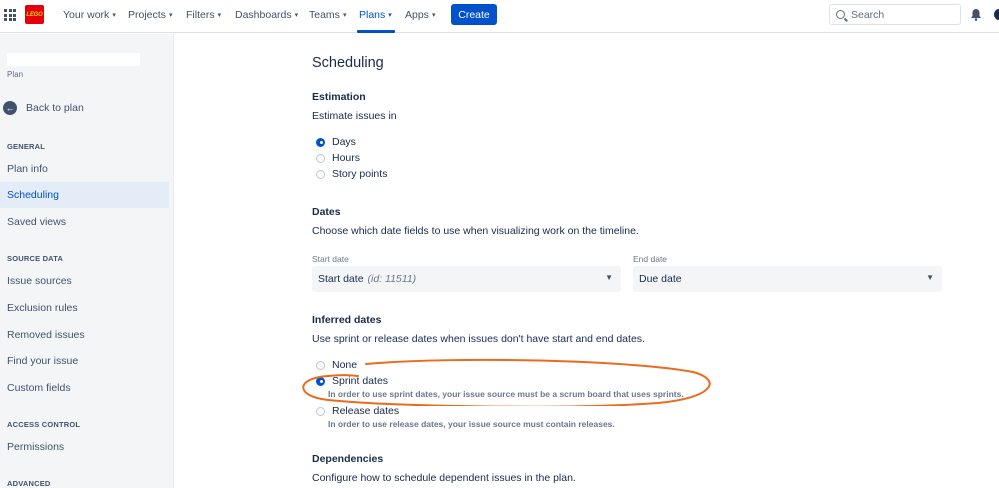 This screenshot has height=488, width=999. Describe the element at coordinates (84, 281) in the screenshot. I see `sidebar-item-issue-sources: Issue sources` at that location.